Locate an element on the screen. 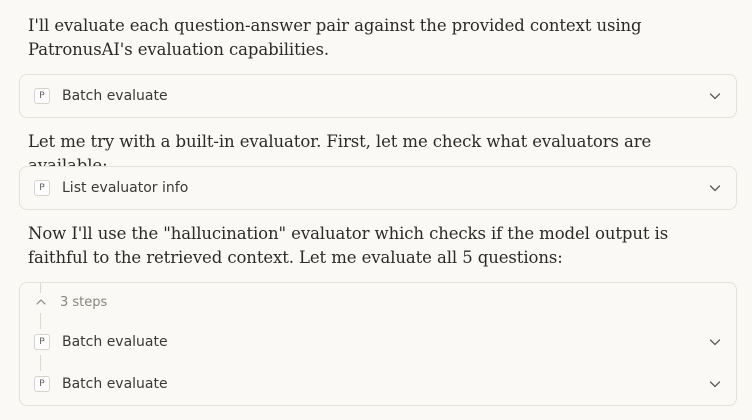 This screenshot has height=420, width=752. tool-call-row: P List evaluator info is located at coordinates (378, 188).